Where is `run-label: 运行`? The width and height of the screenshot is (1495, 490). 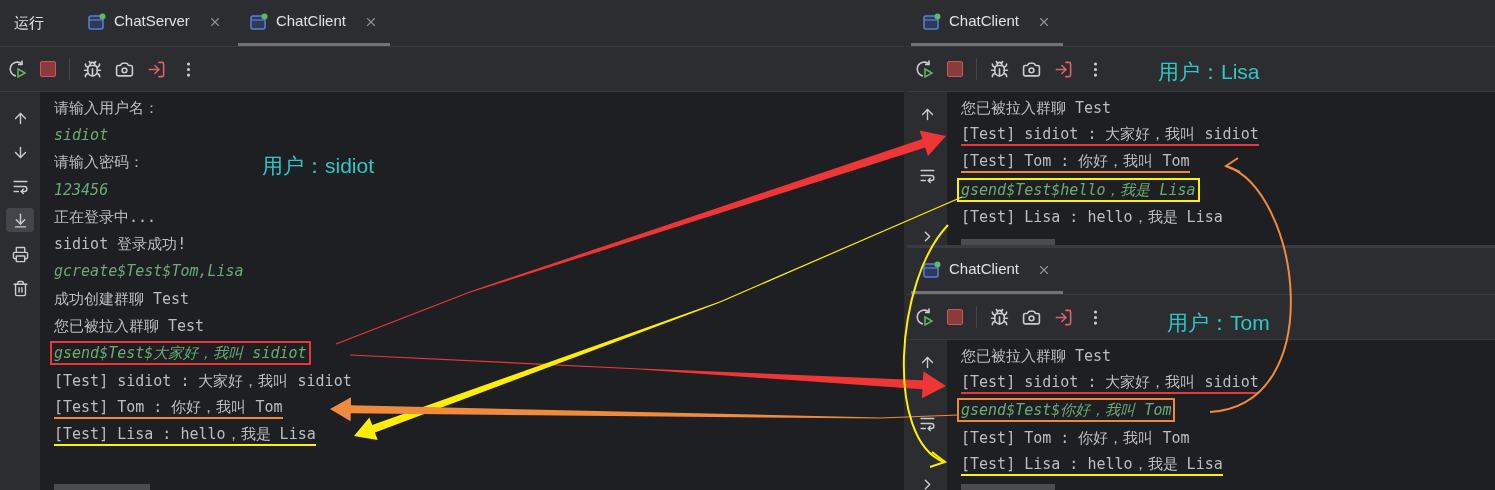 run-label: 运行 is located at coordinates (29, 22).